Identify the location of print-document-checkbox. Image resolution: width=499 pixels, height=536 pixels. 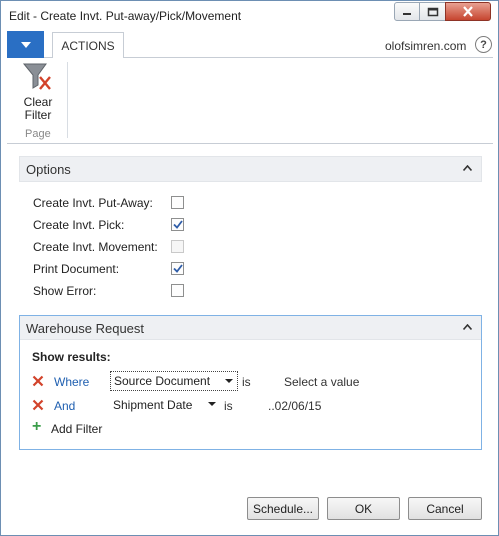
(177, 268).